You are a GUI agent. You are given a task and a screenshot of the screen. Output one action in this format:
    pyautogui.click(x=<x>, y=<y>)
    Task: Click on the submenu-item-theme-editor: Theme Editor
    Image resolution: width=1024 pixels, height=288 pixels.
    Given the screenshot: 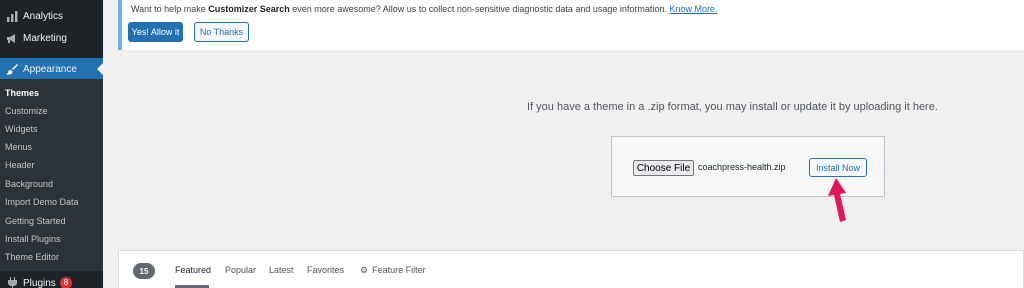 What is the action you would take?
    pyautogui.click(x=32, y=257)
    